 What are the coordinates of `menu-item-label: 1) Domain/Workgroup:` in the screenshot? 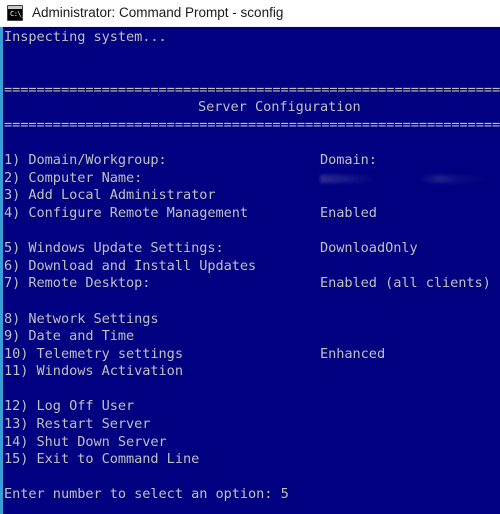 It's located at (85, 160).